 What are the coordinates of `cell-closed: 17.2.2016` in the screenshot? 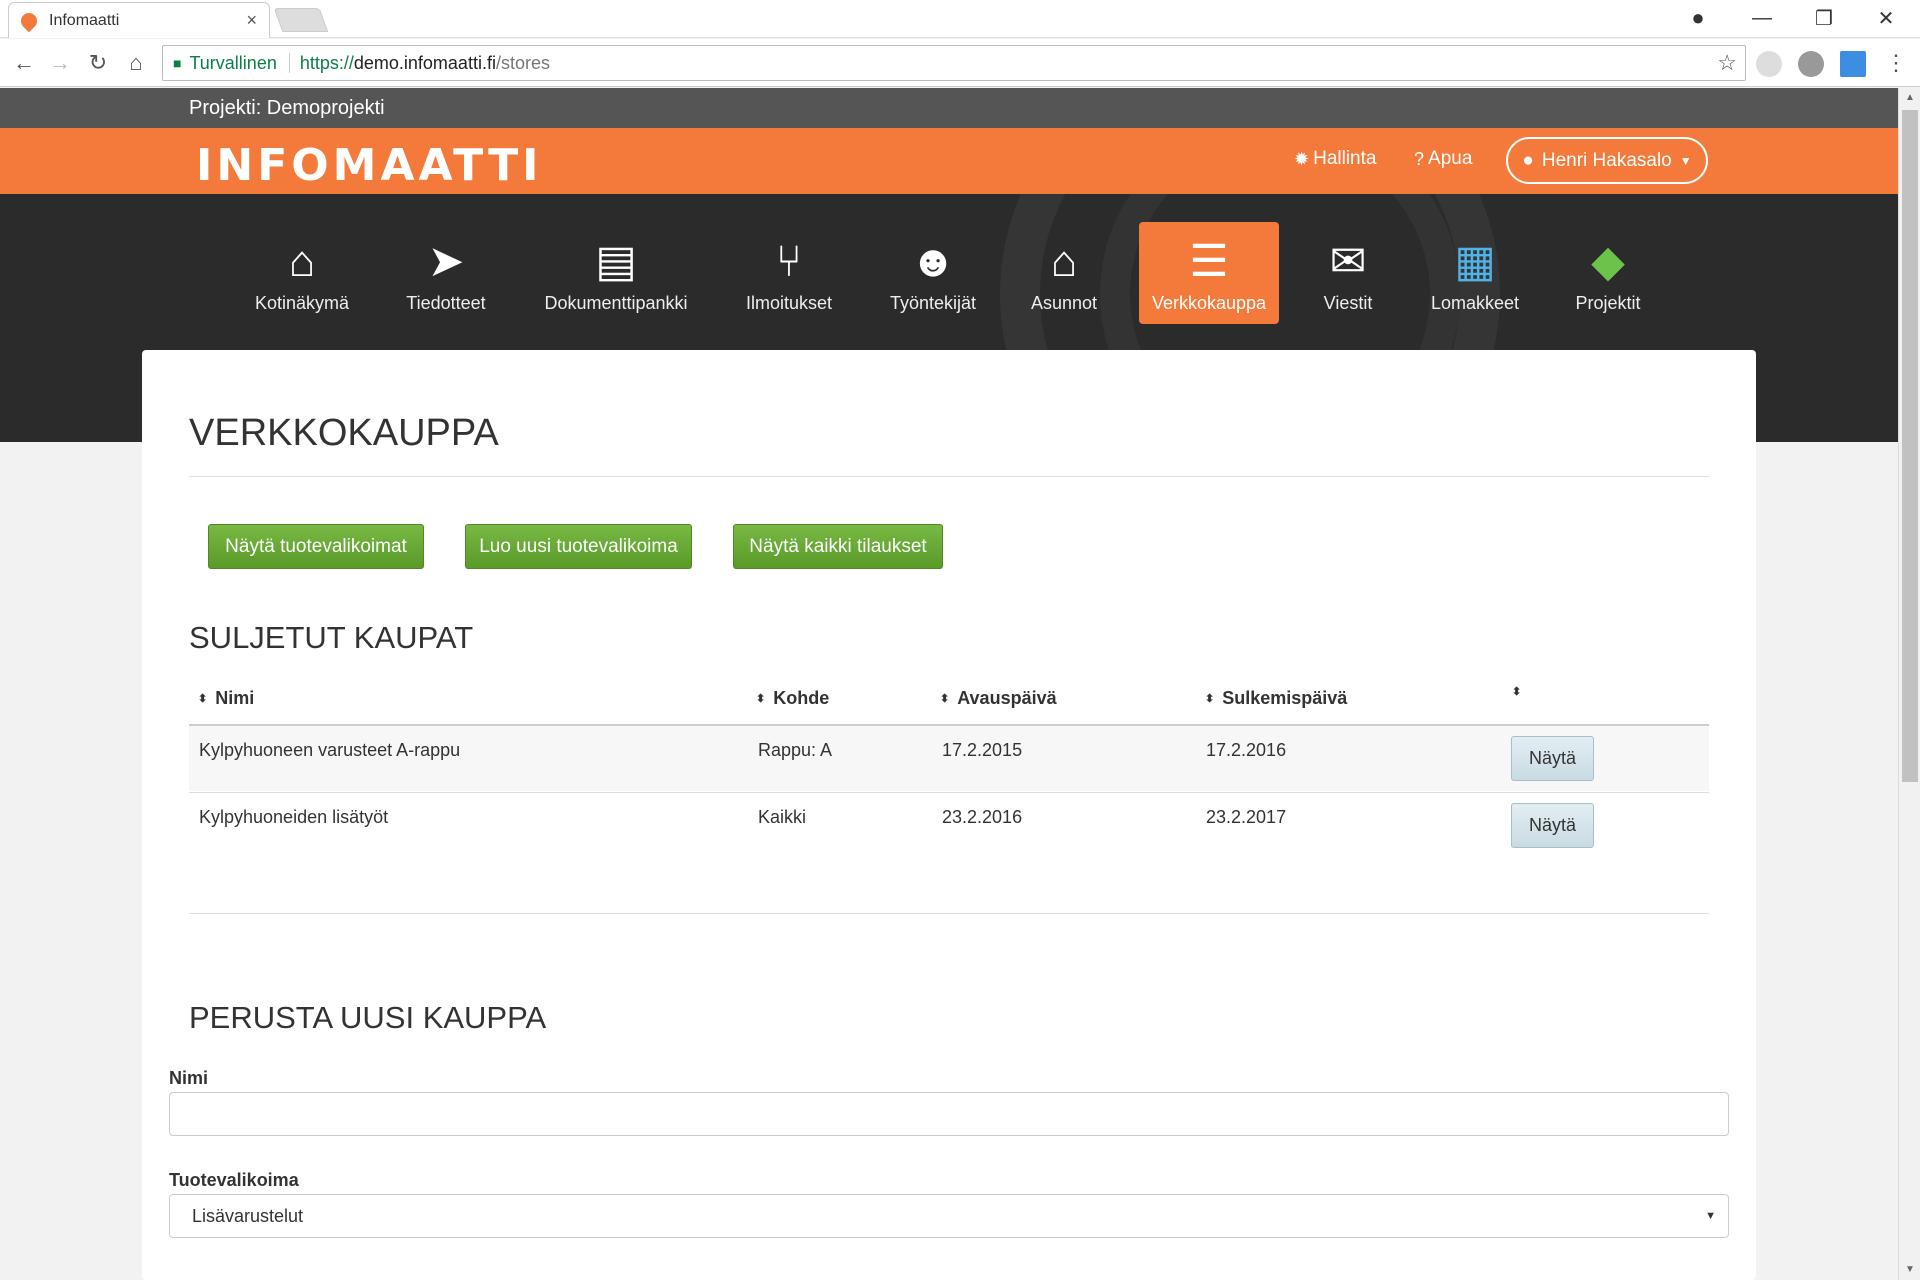 It's located at (1246, 750).